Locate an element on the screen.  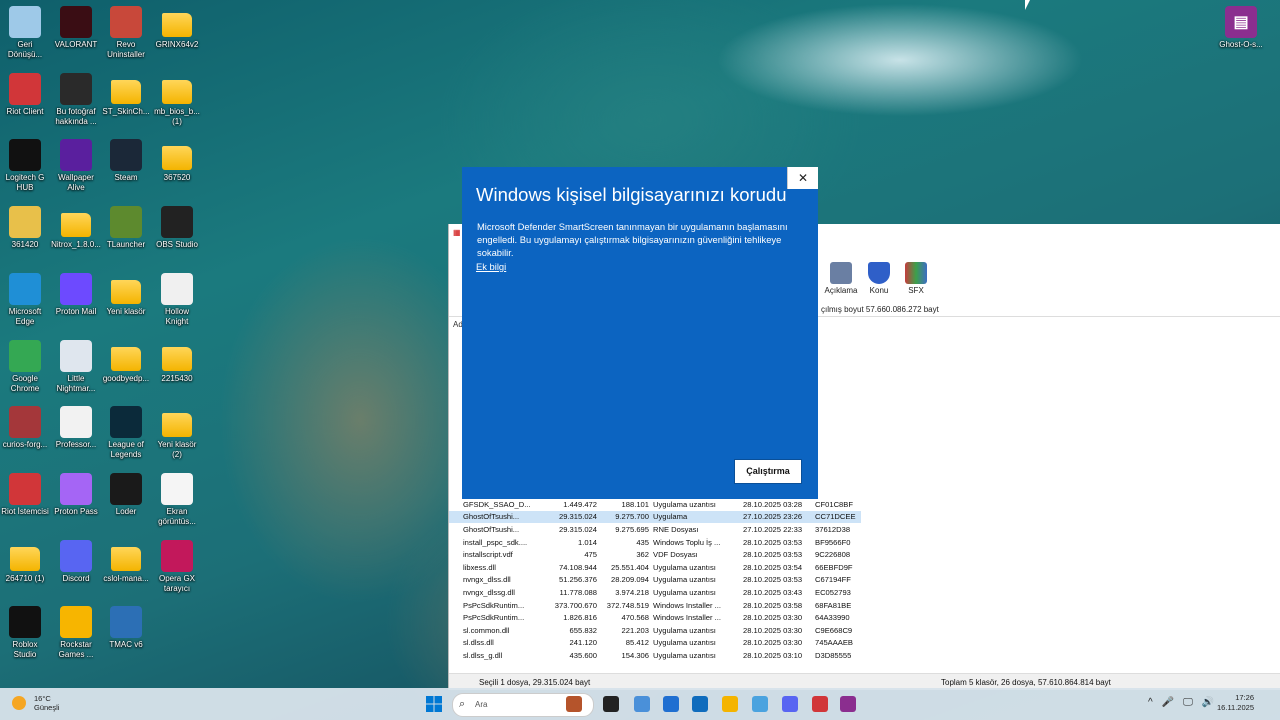
proton-mail-icon is located at coordinates (76, 288).